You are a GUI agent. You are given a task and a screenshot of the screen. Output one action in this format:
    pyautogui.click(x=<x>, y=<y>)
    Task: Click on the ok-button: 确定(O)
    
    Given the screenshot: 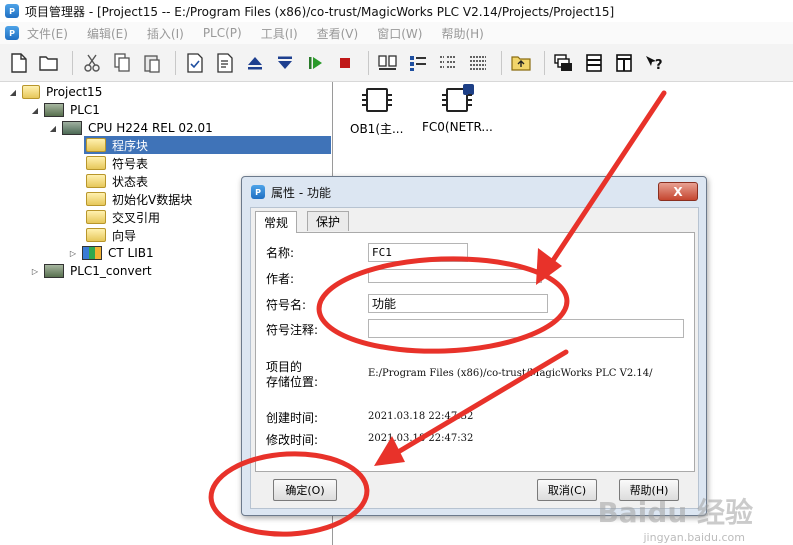 What is the action you would take?
    pyautogui.click(x=305, y=490)
    